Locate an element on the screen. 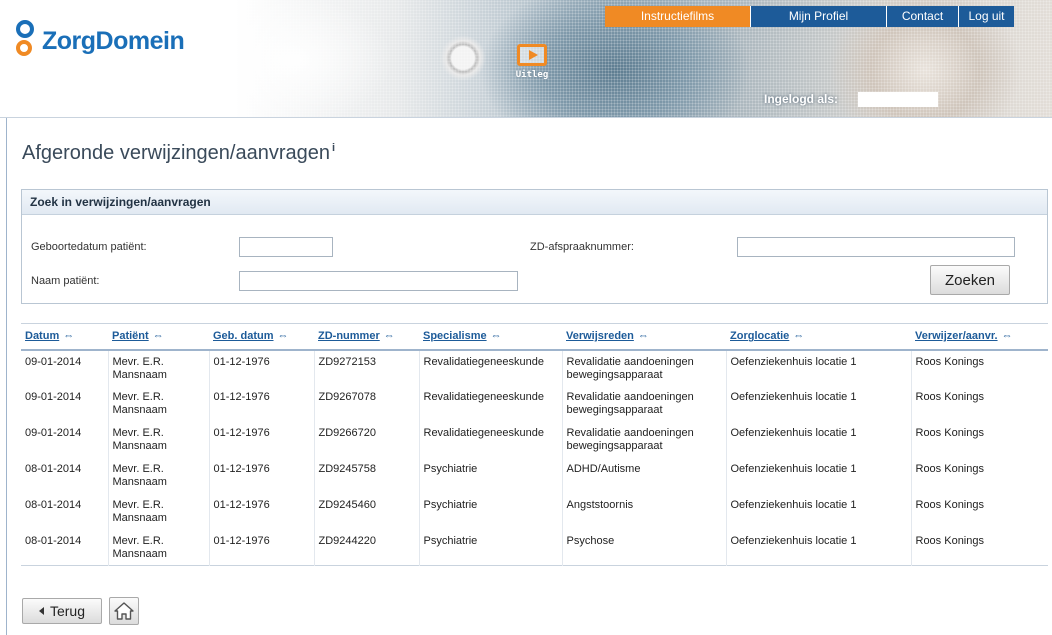 The width and height of the screenshot is (1052, 635). logged-in-label: Ingelogd als: is located at coordinates (801, 99).